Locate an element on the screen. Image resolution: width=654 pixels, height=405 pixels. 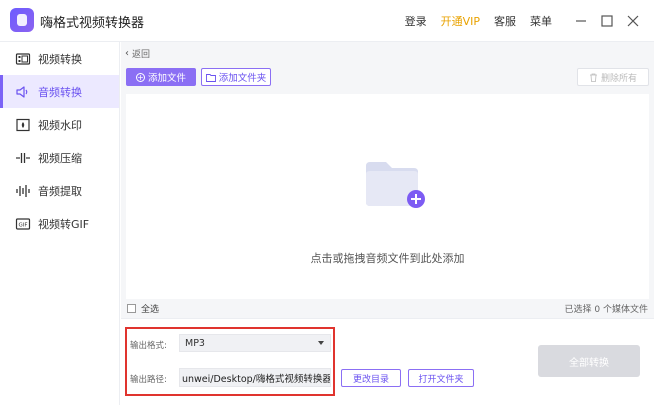
delete-all-button: 删除所有 is located at coordinates (613, 77).